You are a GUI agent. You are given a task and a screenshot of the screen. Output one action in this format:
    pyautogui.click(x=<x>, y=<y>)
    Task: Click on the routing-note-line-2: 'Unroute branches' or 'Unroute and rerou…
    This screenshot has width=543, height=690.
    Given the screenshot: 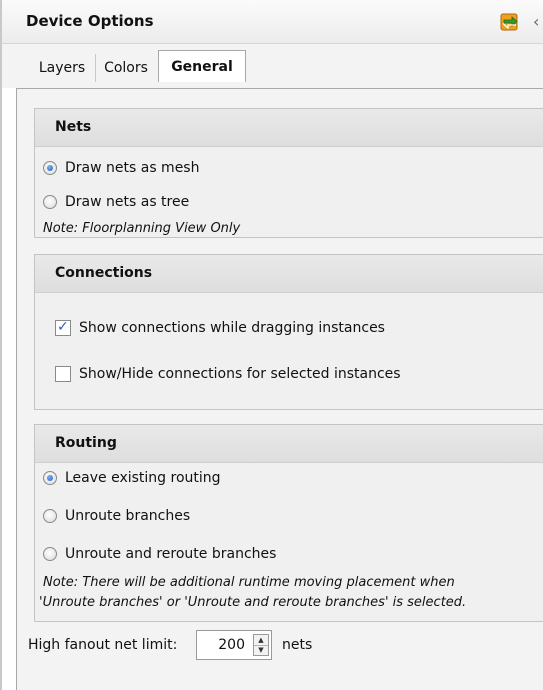 What is the action you would take?
    pyautogui.click(x=253, y=602)
    